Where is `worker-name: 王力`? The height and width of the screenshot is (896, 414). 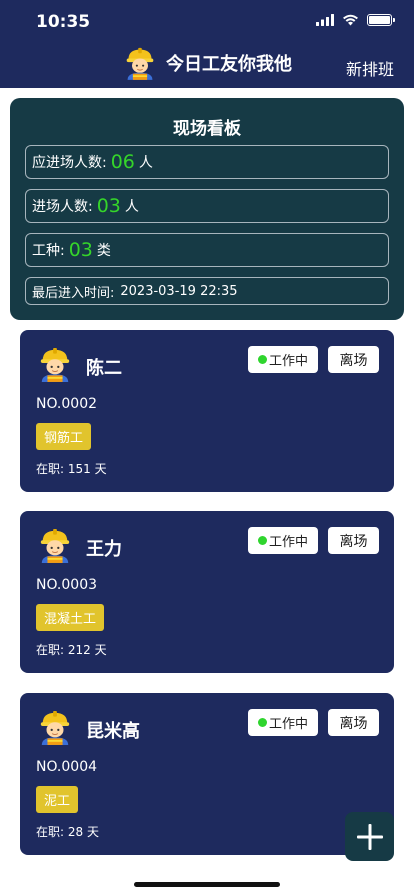
worker-name: 王力 is located at coordinates (104, 549).